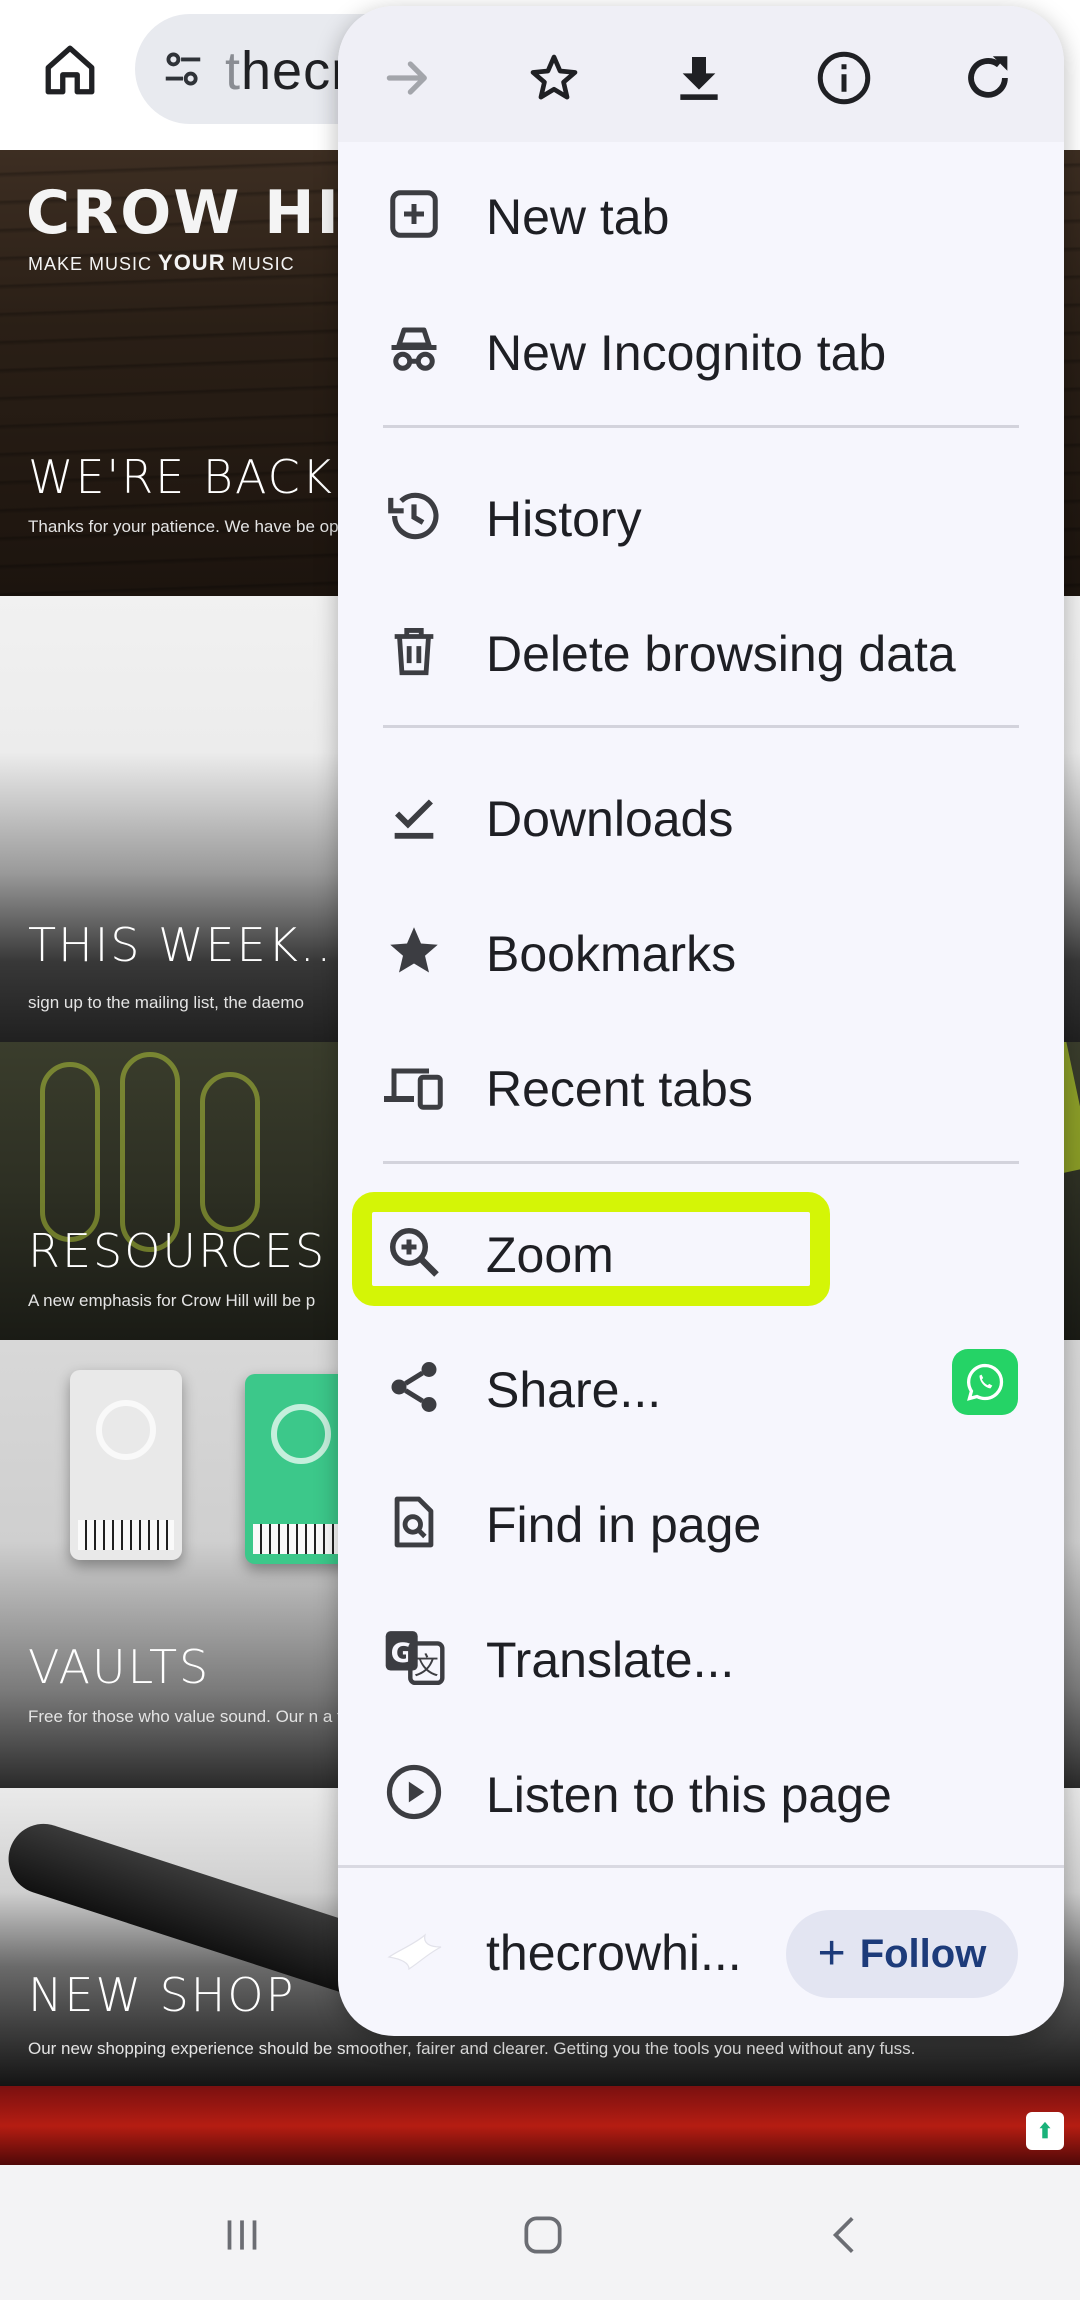 This screenshot has height=2300, width=1080. I want to click on forward-icon, so click(406, 78).